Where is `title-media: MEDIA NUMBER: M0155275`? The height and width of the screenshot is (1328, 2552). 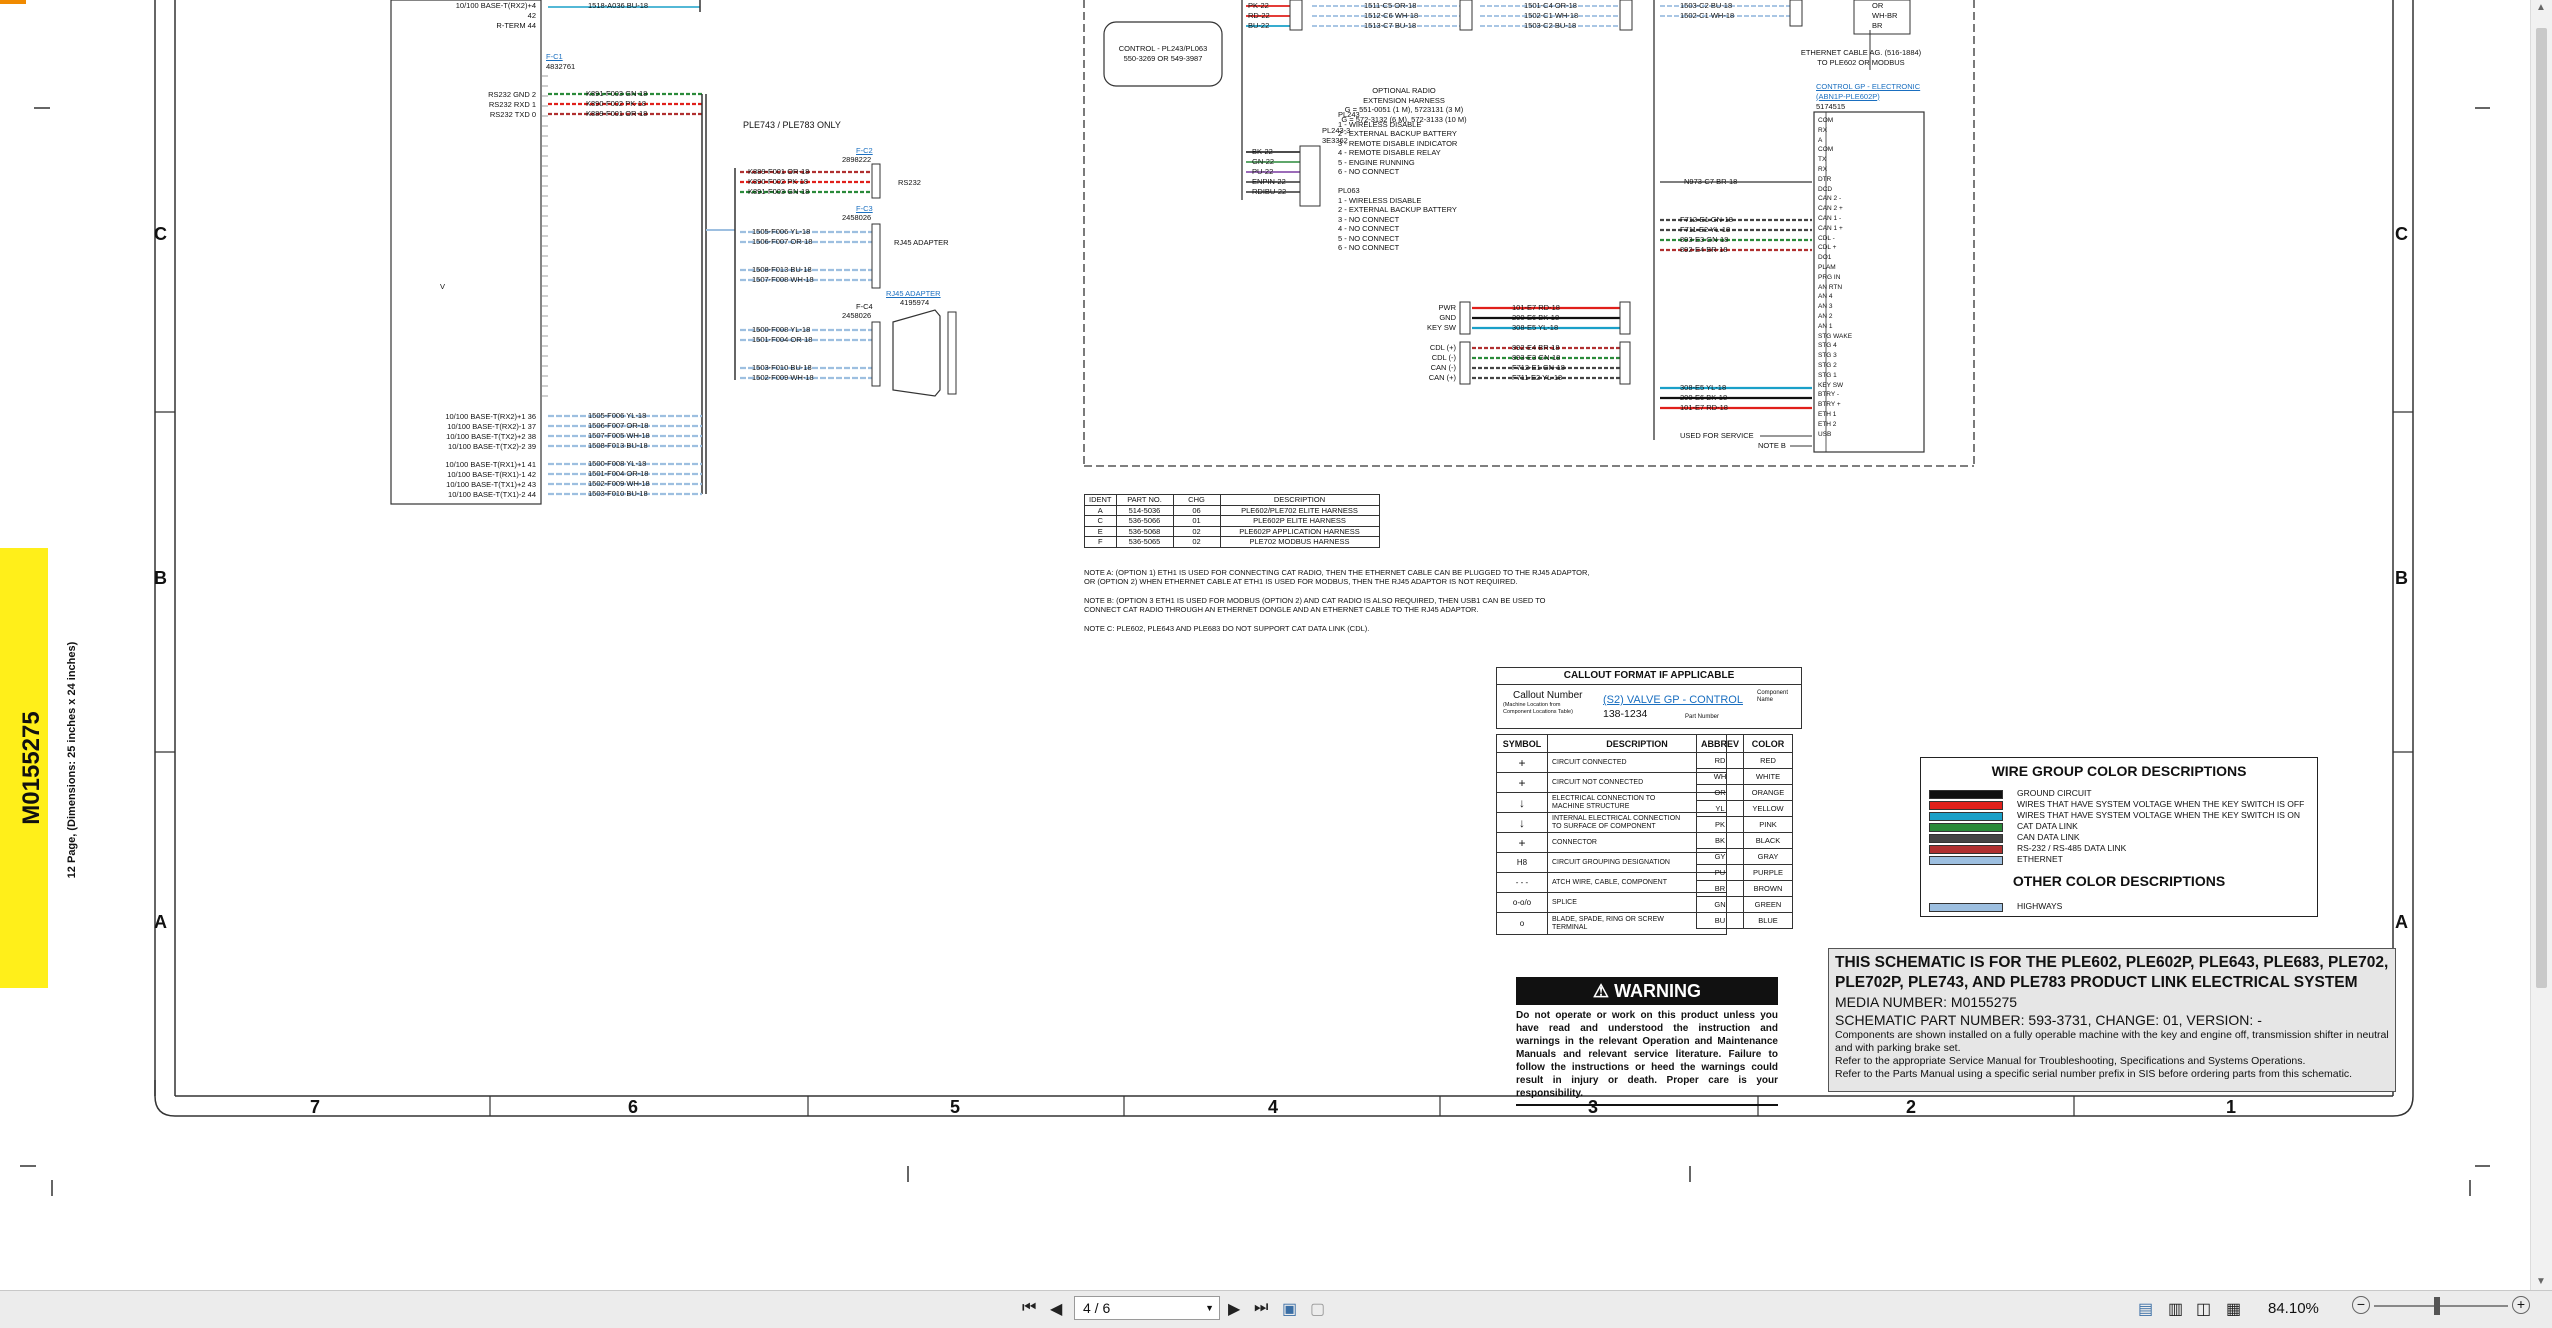
title-media: MEDIA NUMBER: M0155275 is located at coordinates (1926, 1002).